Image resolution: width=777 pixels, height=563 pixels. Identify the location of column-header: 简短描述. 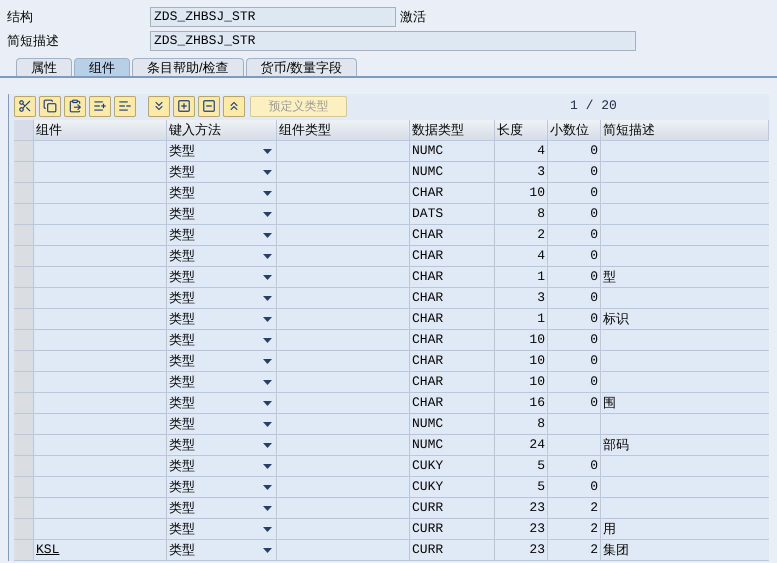
(685, 130).